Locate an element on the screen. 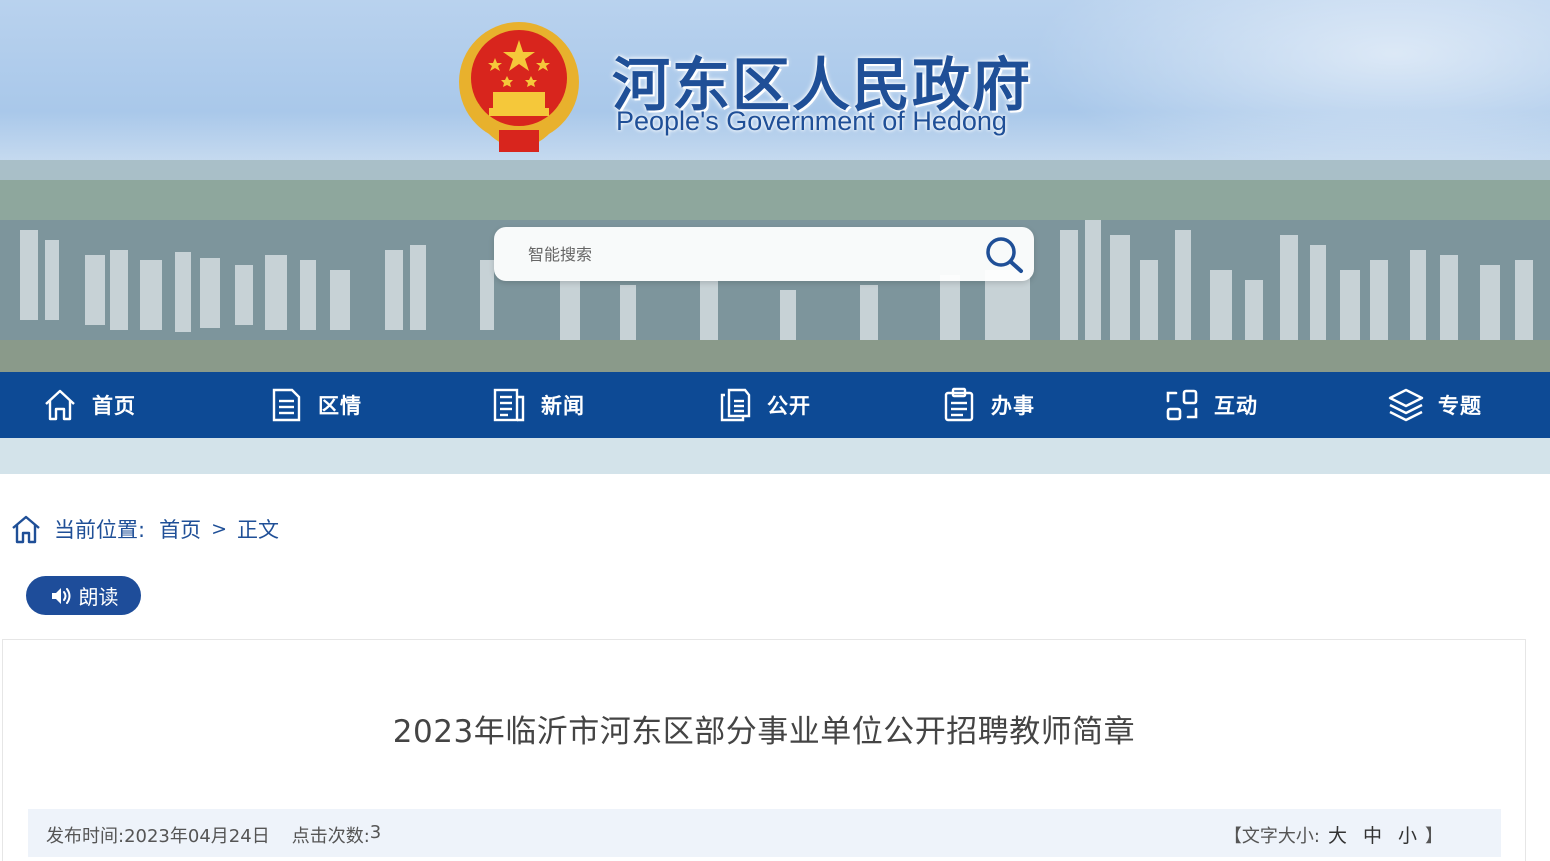  font-size-selector: 【文字大小: 大 中 小 】 is located at coordinates (1333, 834).